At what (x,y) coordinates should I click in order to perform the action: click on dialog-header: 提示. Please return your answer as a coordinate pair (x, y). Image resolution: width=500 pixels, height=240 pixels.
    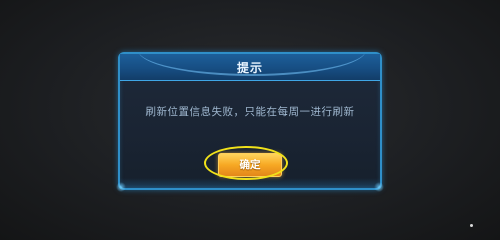
    Looking at the image, I should click on (250, 67).